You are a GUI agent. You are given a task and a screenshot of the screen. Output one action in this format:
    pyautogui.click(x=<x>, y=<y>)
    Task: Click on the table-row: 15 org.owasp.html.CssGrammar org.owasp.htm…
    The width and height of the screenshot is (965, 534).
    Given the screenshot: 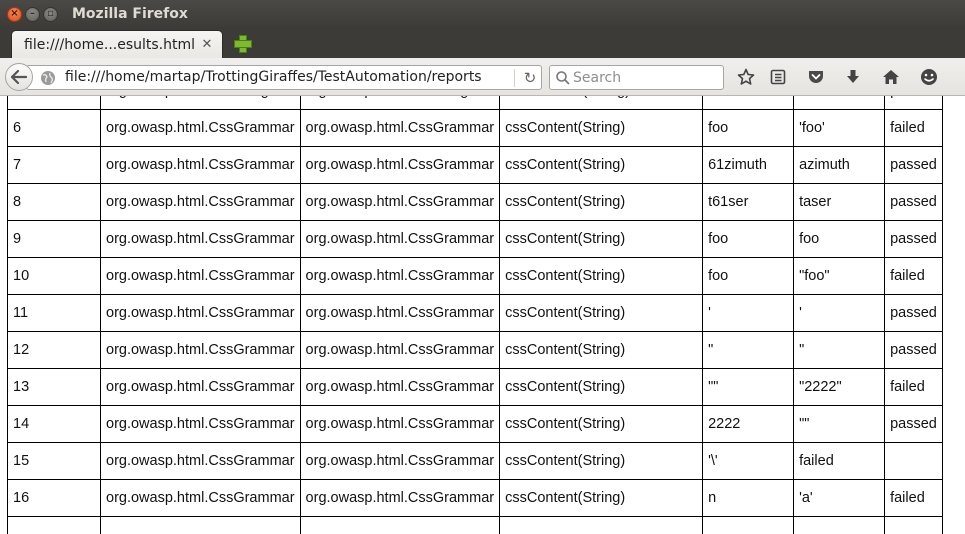 What is the action you would take?
    pyautogui.click(x=475, y=461)
    